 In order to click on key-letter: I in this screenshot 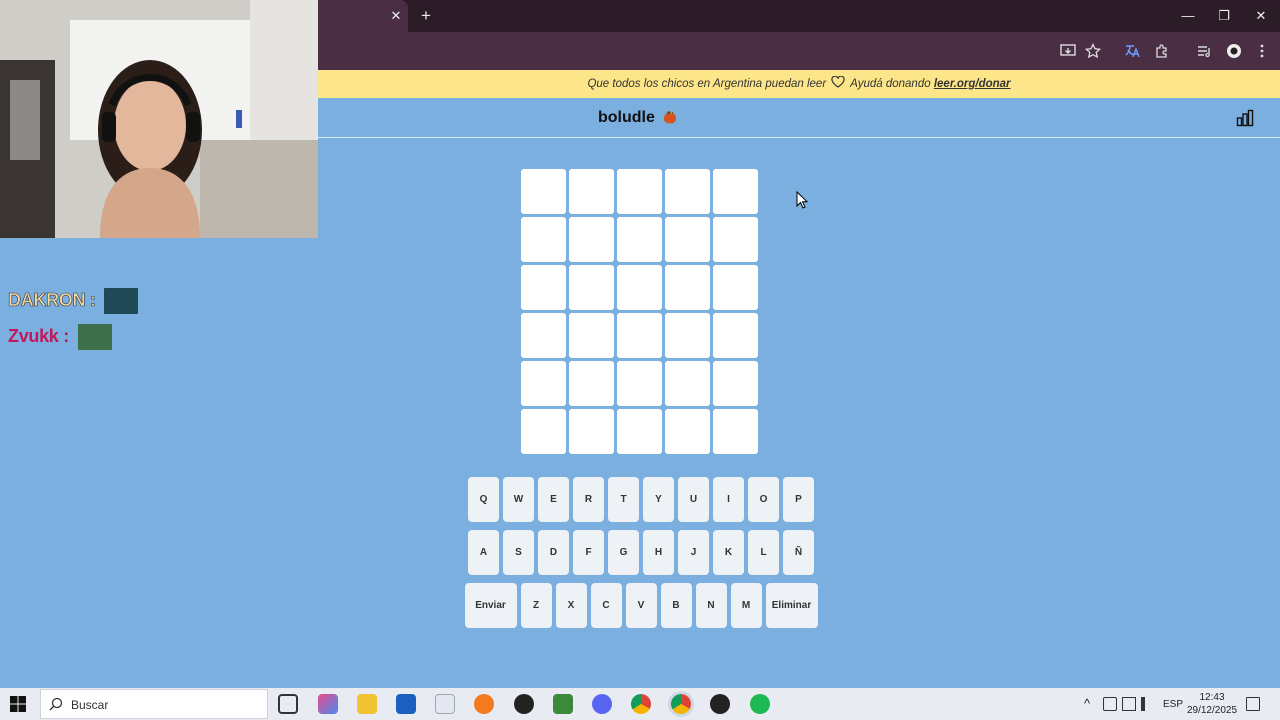, I will do `click(728, 499)`.